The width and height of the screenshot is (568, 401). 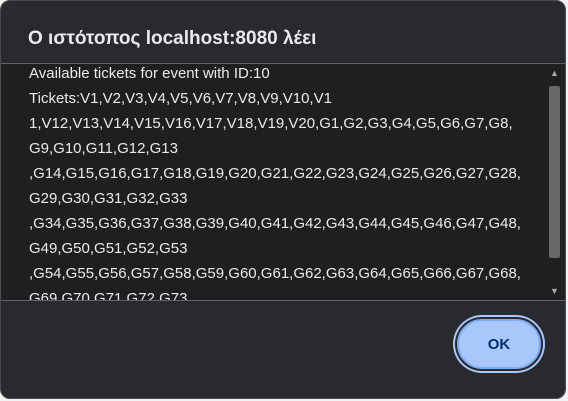 What do you see at coordinates (149, 73) in the screenshot?
I see `message-line: Available tickets for event with ID:10` at bounding box center [149, 73].